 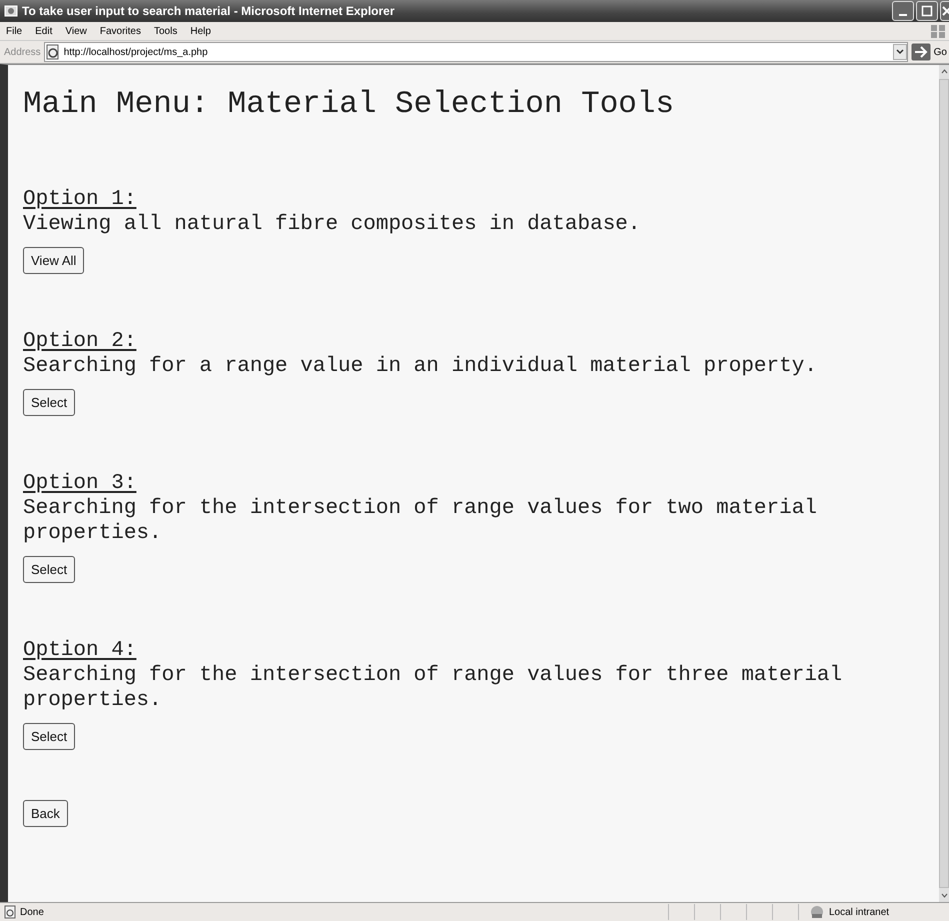 I want to click on option-description: Searching for a range value in an individual material property., so click(x=420, y=366).